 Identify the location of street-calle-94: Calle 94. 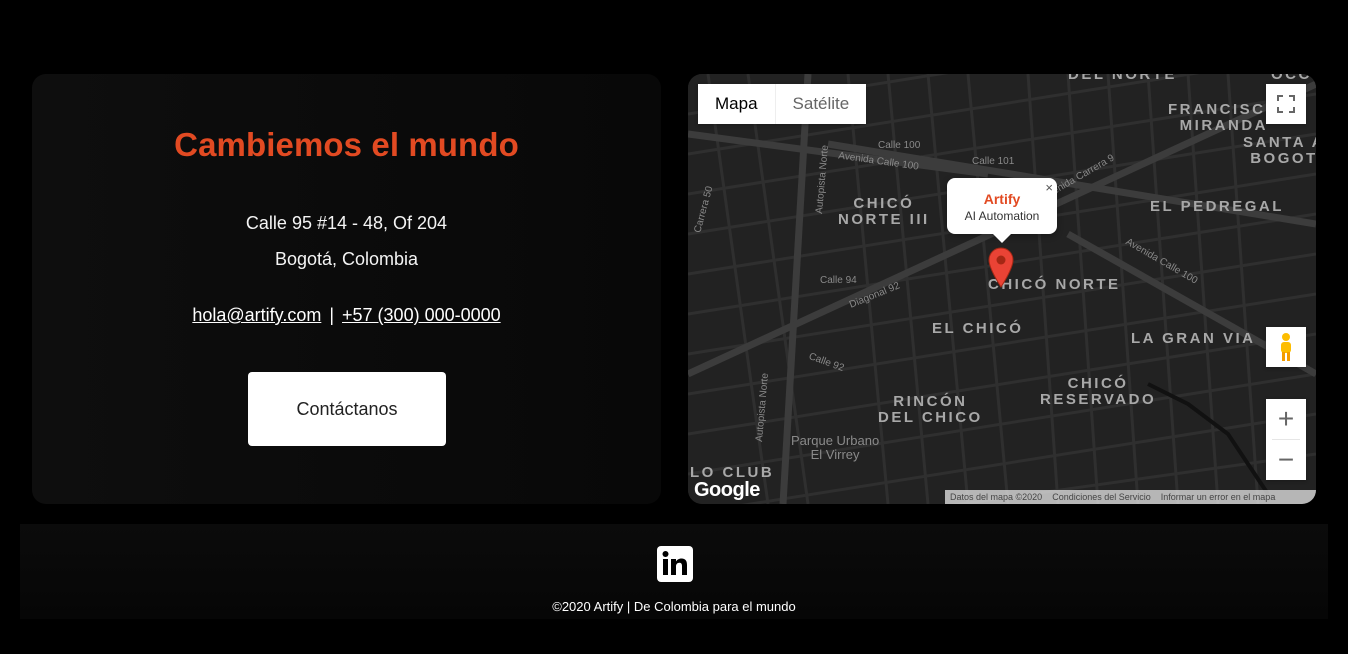
(838, 280).